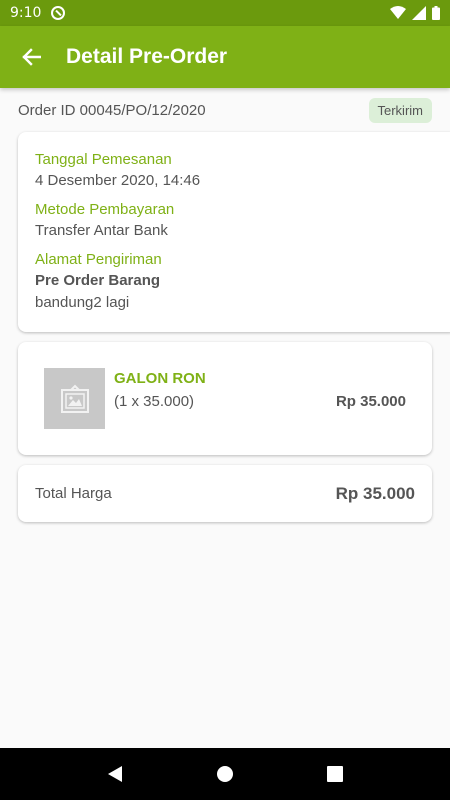 The height and width of the screenshot is (800, 450). I want to click on back-button, so click(31, 57).